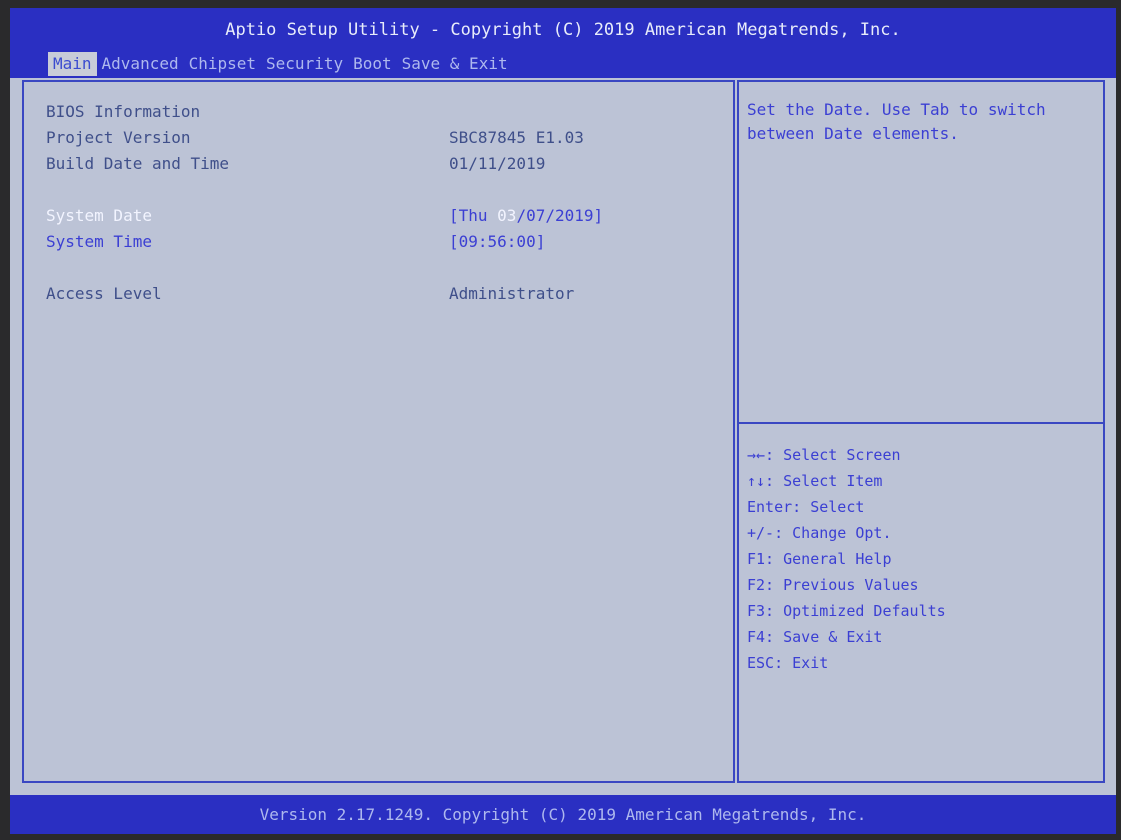 The image size is (1121, 840). What do you see at coordinates (512, 293) in the screenshot?
I see `access-level-value: Administrator` at bounding box center [512, 293].